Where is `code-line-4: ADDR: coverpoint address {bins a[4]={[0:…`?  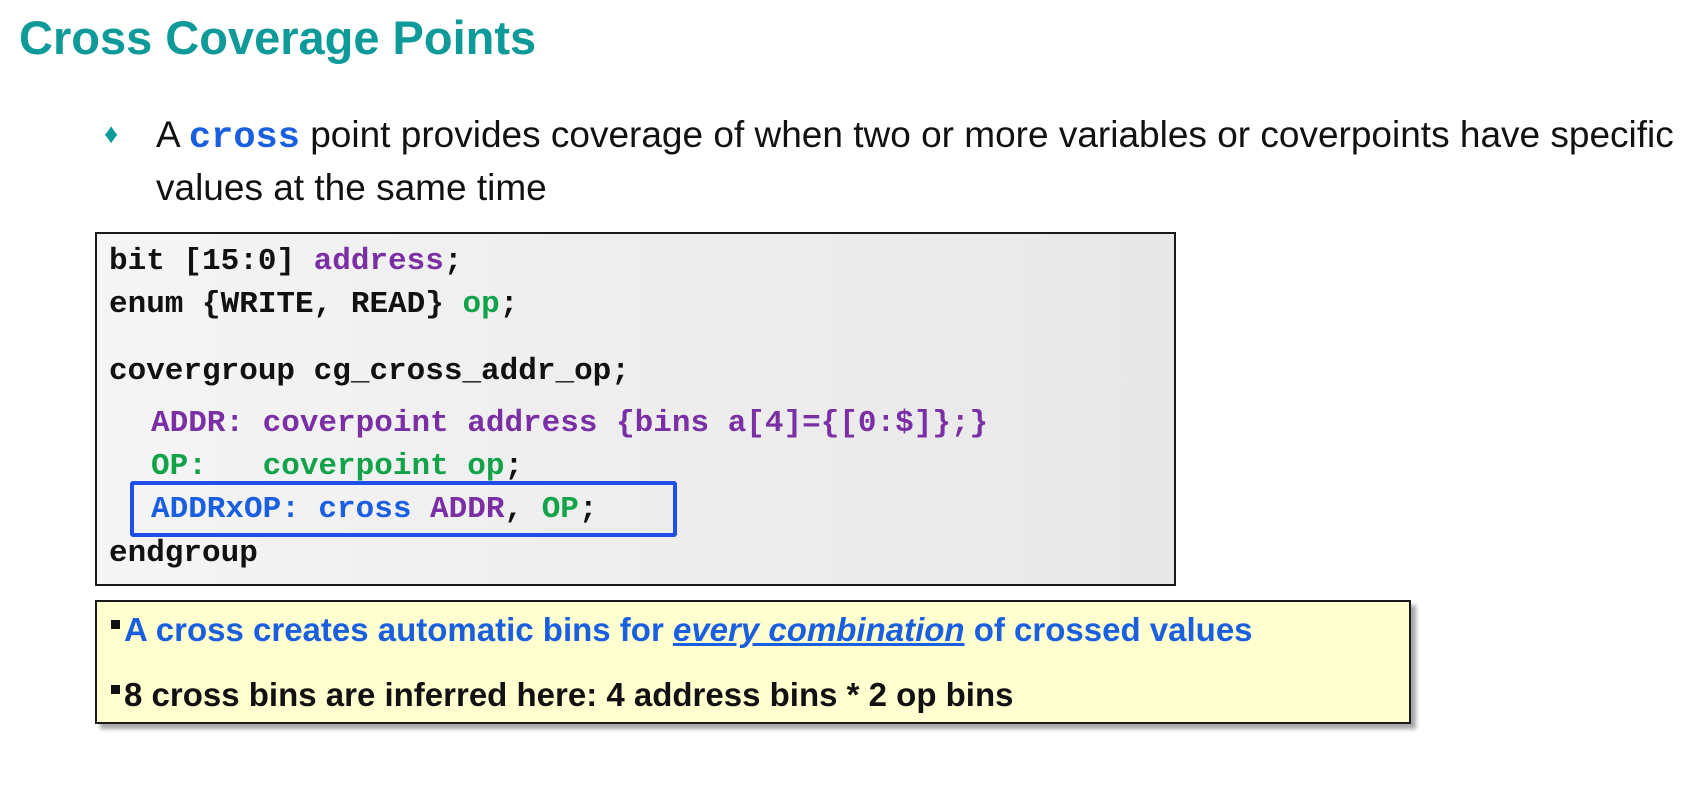 code-line-4: ADDR: coverpoint address {bins a[4]={[0:… is located at coordinates (569, 424).